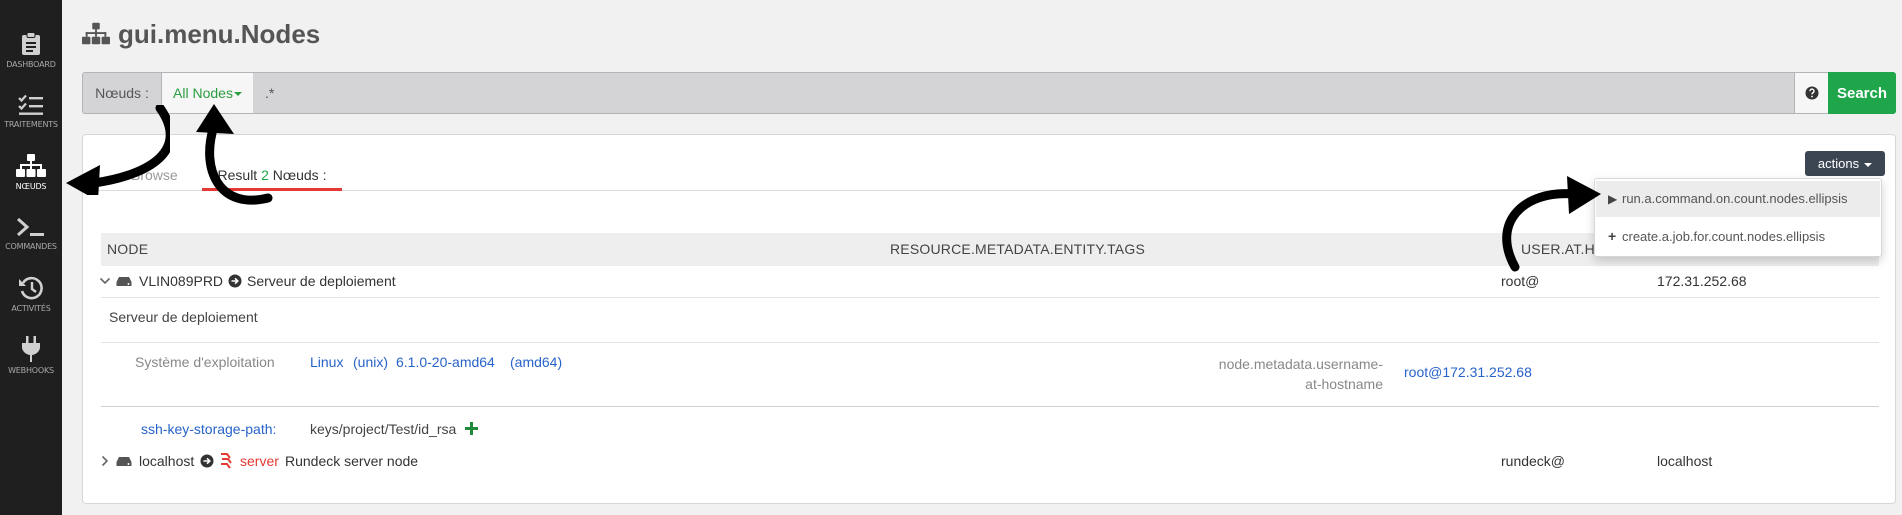  Describe the element at coordinates (990, 297) in the screenshot. I see `row-divider` at that location.